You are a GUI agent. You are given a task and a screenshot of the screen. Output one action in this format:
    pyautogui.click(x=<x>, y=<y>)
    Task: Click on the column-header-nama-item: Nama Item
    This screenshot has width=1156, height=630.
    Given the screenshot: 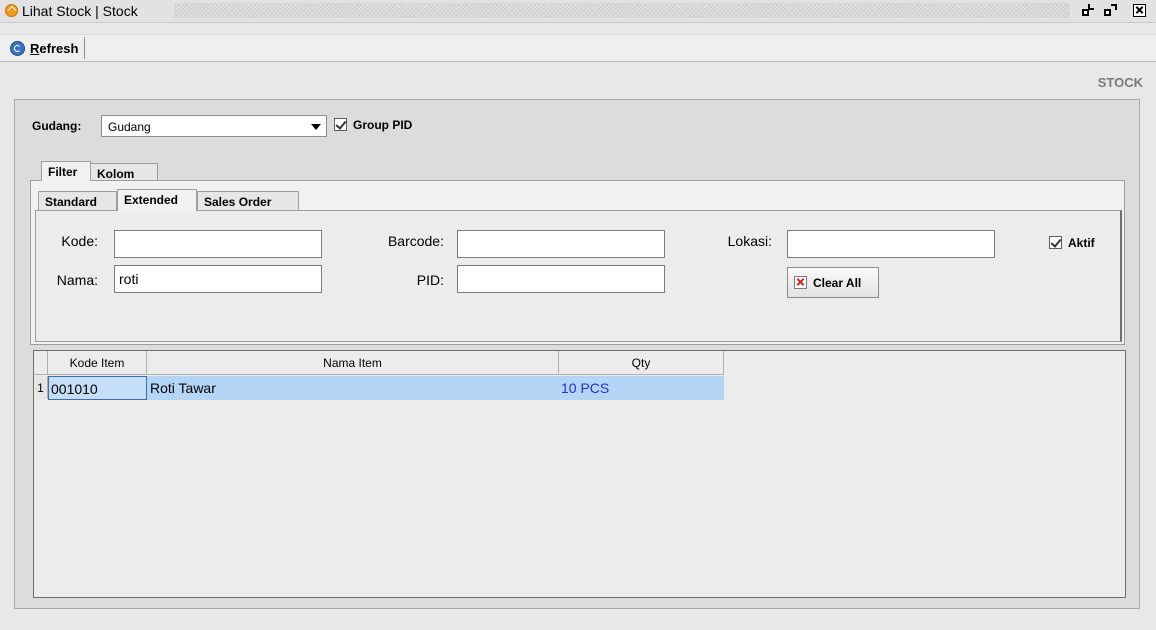 What is the action you would take?
    pyautogui.click(x=353, y=363)
    